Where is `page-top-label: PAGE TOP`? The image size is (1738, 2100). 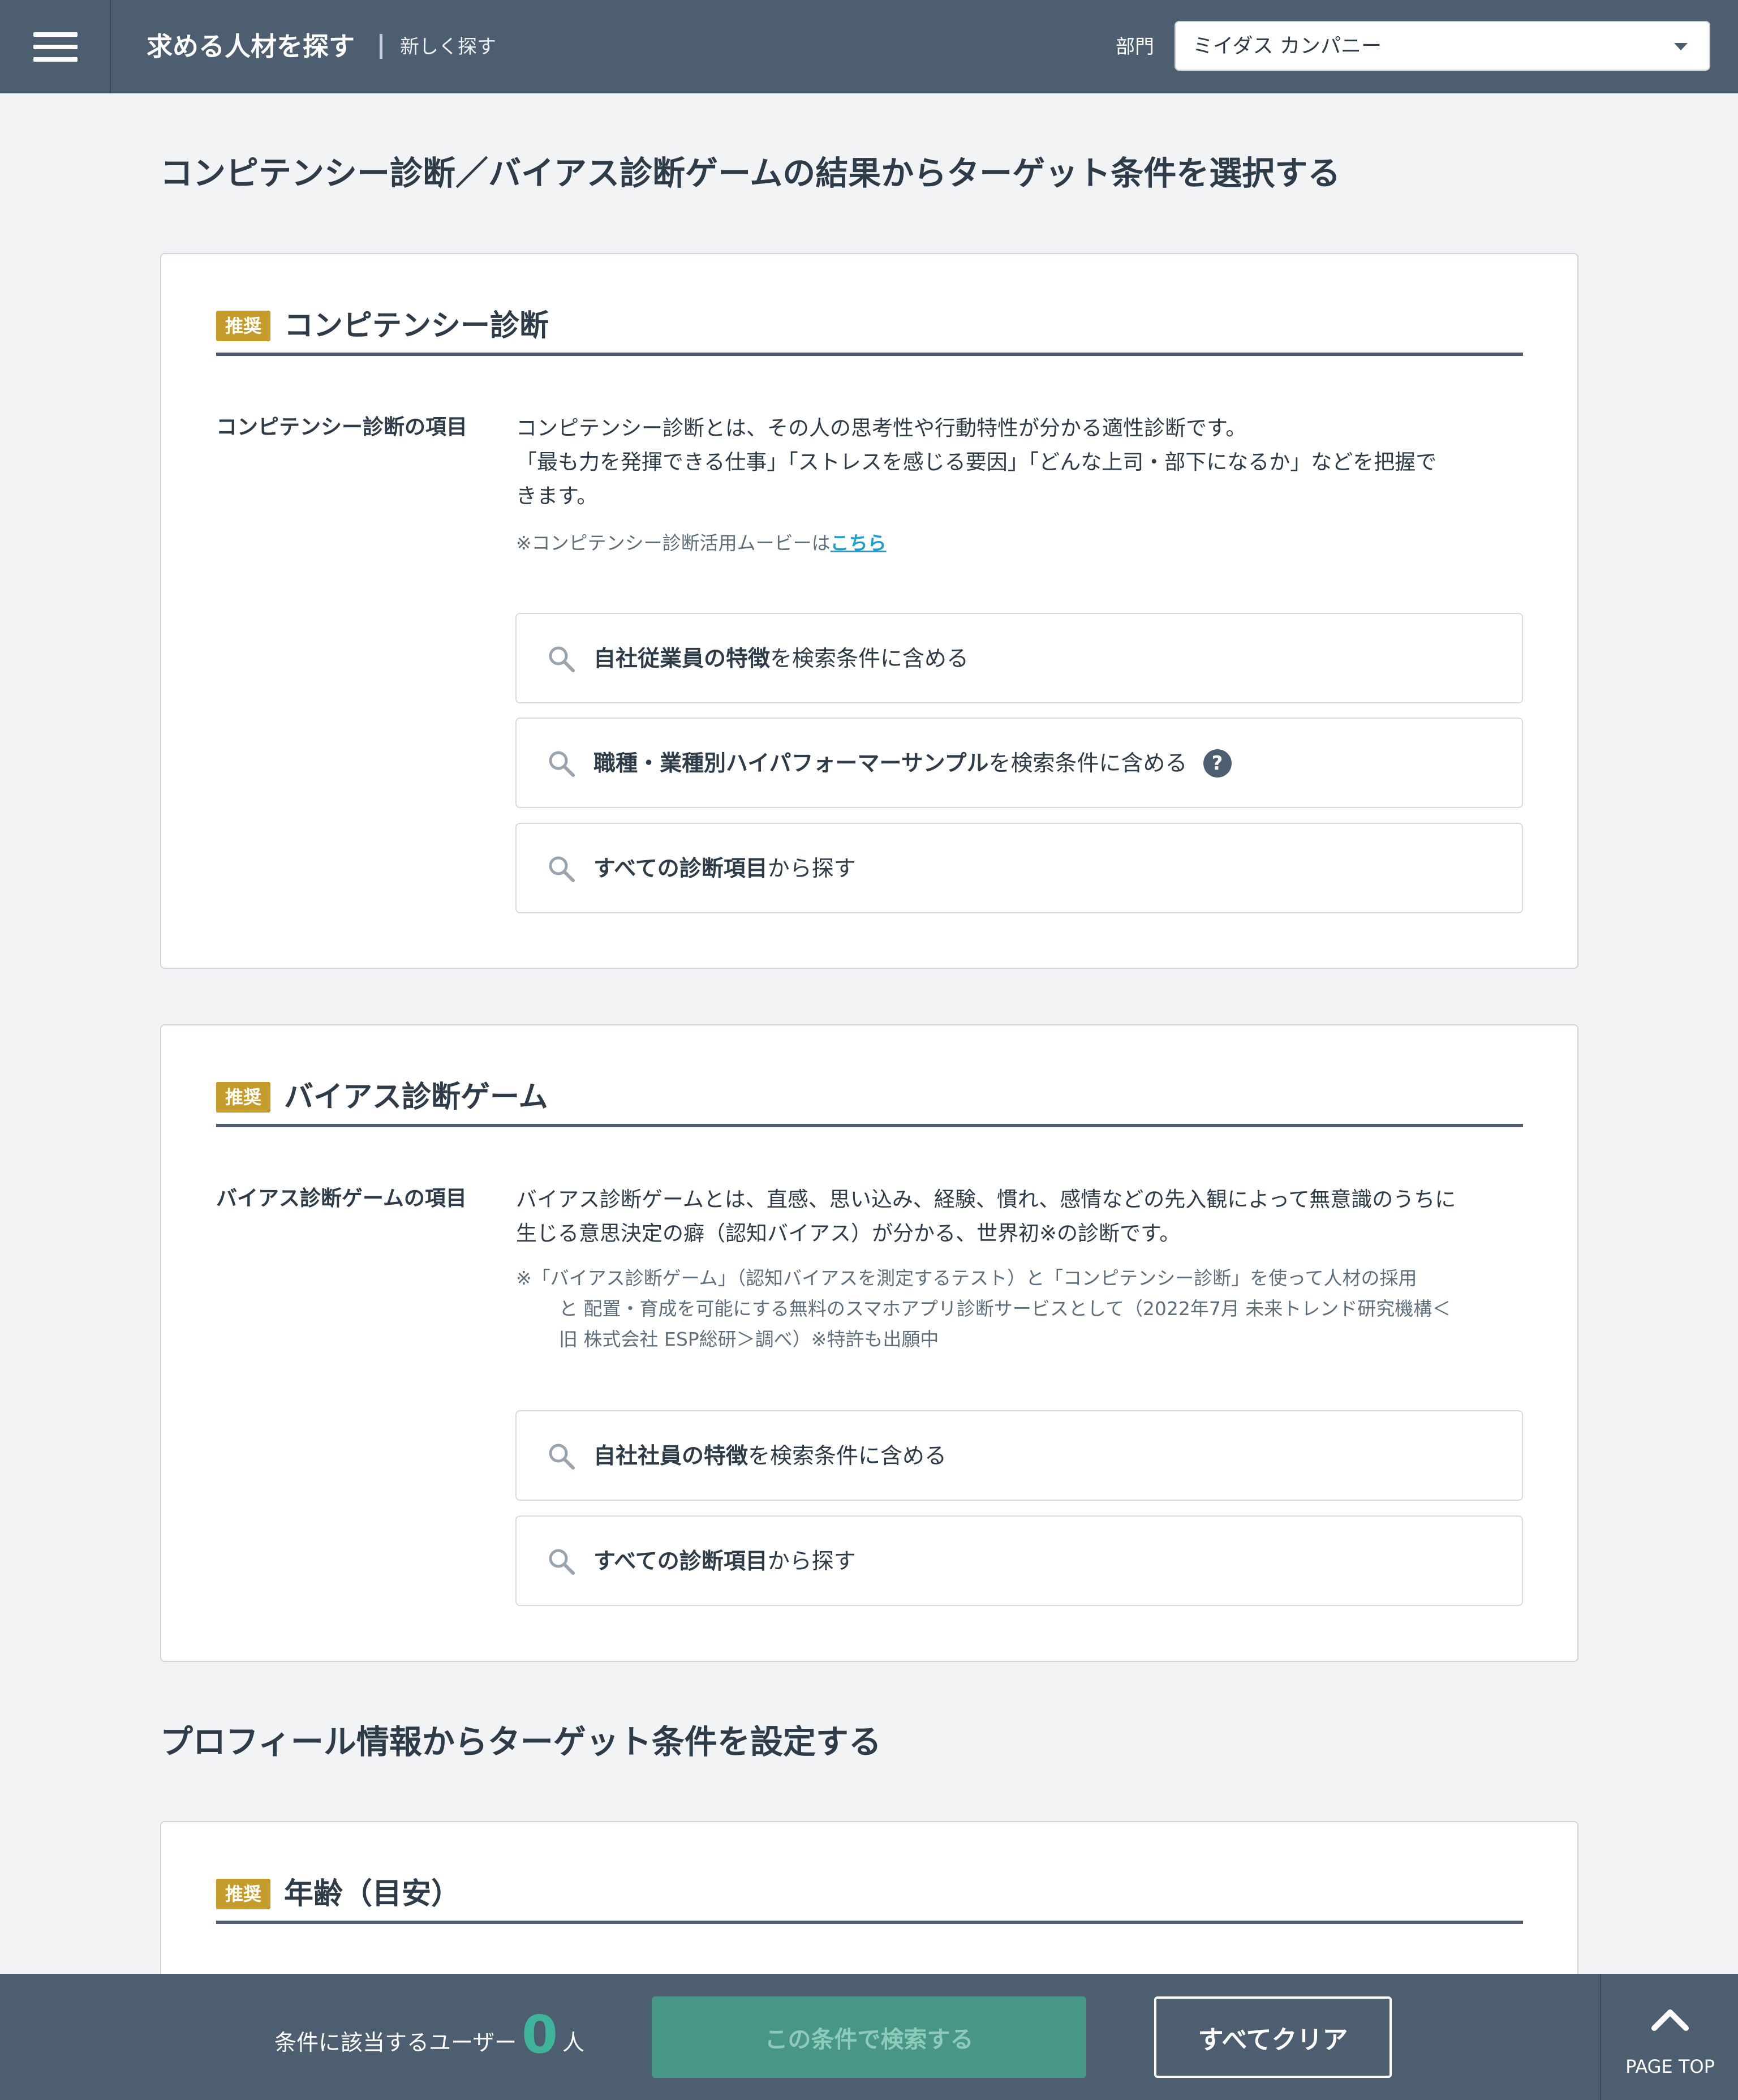
page-top-label: PAGE TOP is located at coordinates (1670, 2066).